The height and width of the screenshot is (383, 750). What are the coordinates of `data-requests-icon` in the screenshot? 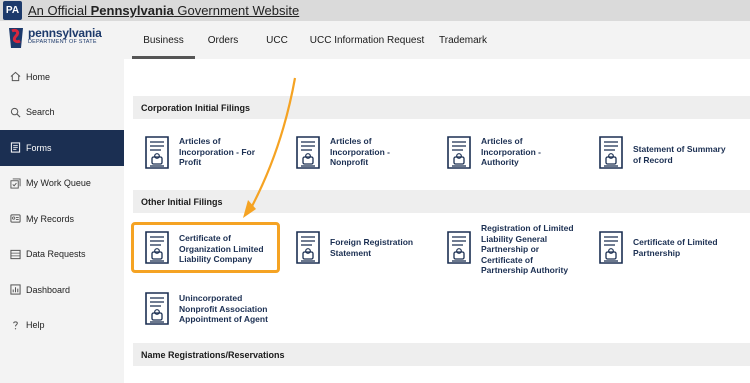 It's located at (15, 254).